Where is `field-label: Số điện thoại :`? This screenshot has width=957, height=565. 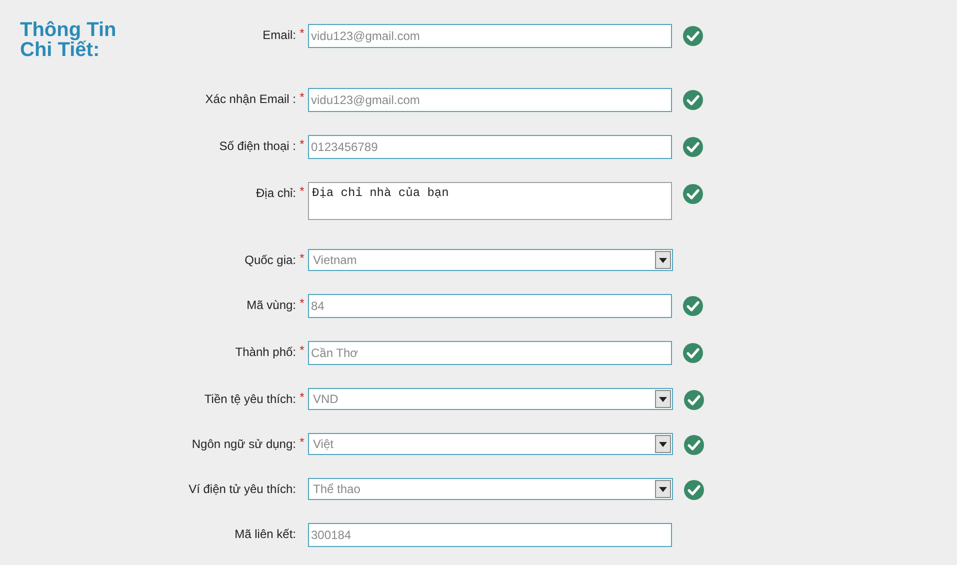
field-label: Số điện thoại : is located at coordinates (257, 146).